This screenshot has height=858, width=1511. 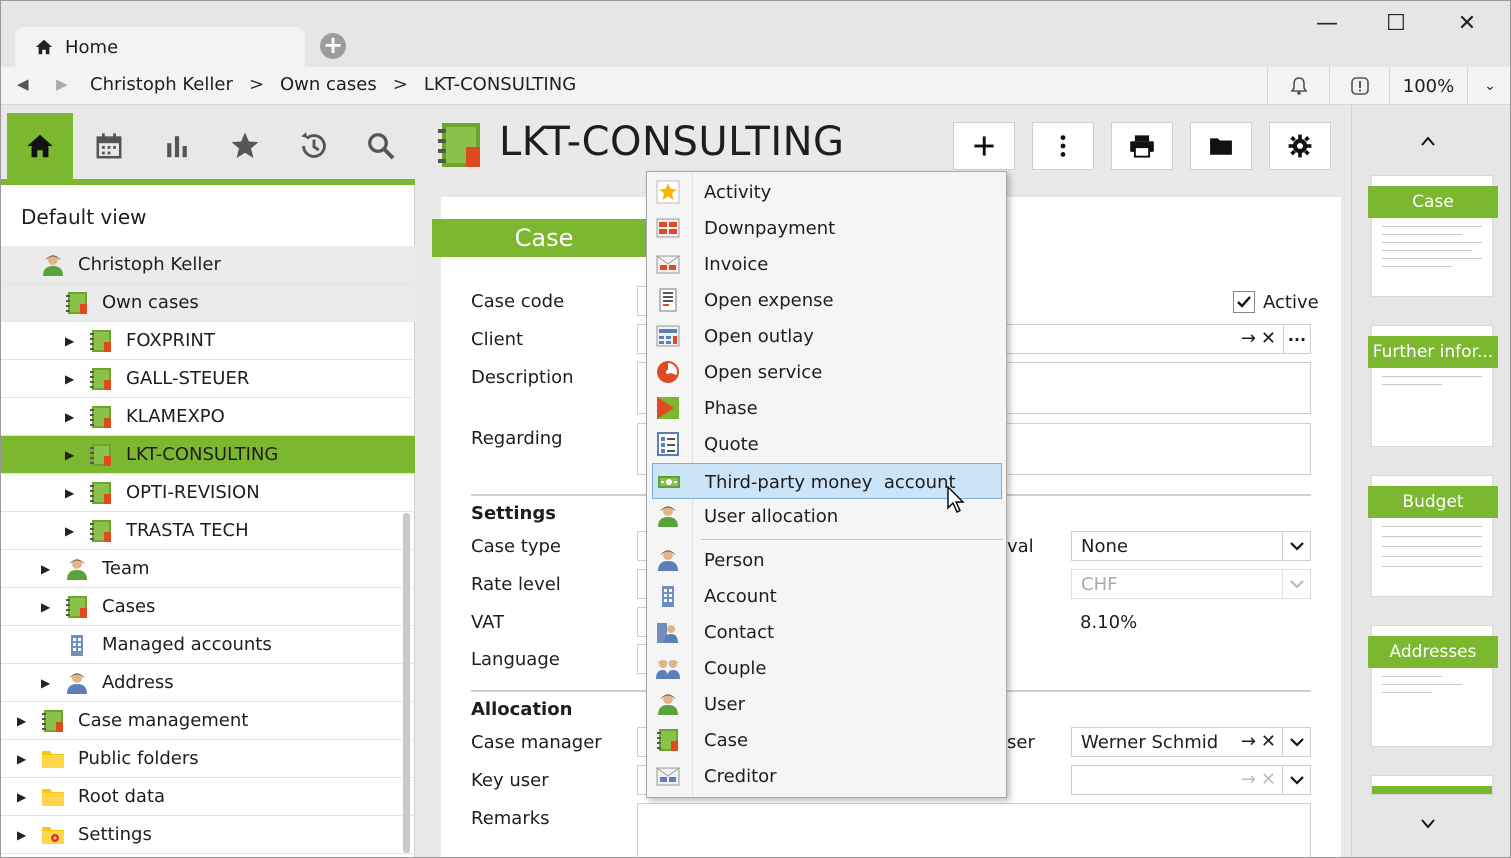 I want to click on tree-item: ▶ KLAMEXPO, so click(x=208, y=417).